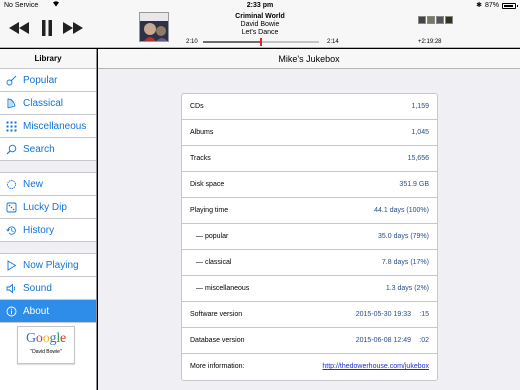  What do you see at coordinates (11, 207) in the screenshot?
I see `dice-icon` at bounding box center [11, 207].